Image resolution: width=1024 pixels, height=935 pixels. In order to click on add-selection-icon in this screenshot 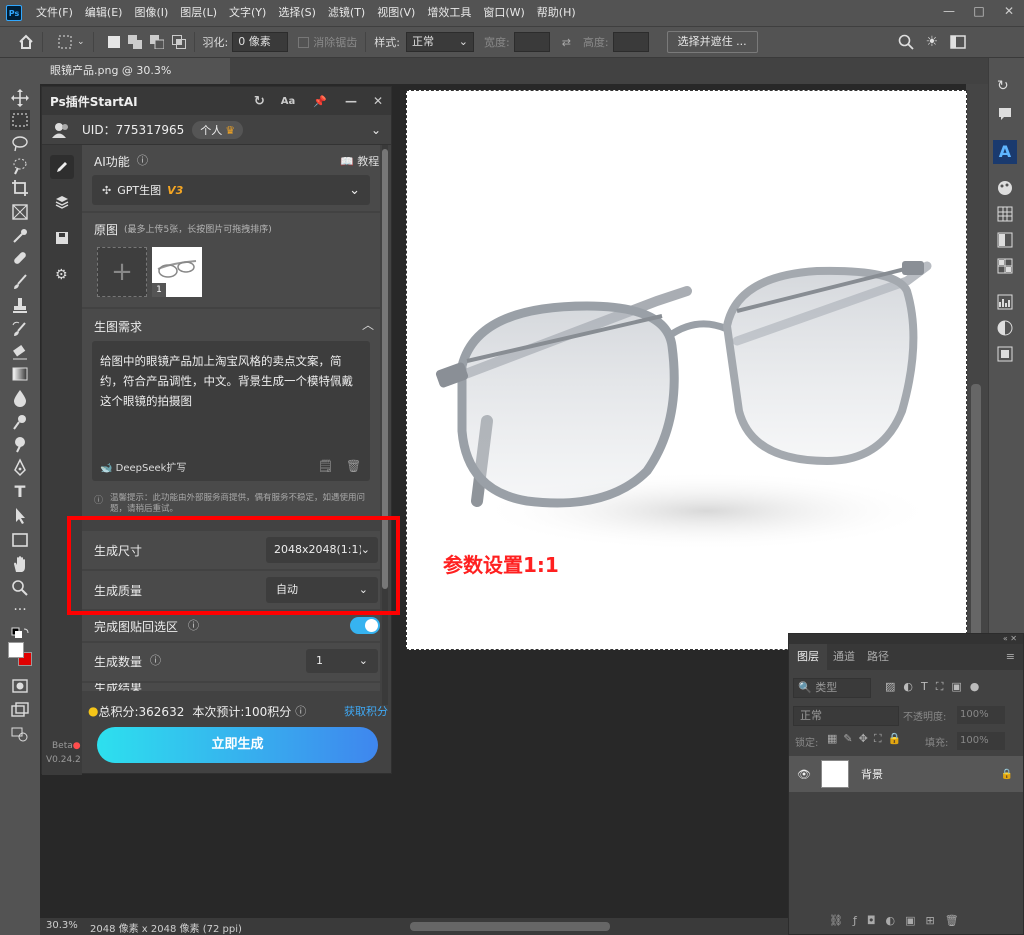, I will do `click(134, 42)`.